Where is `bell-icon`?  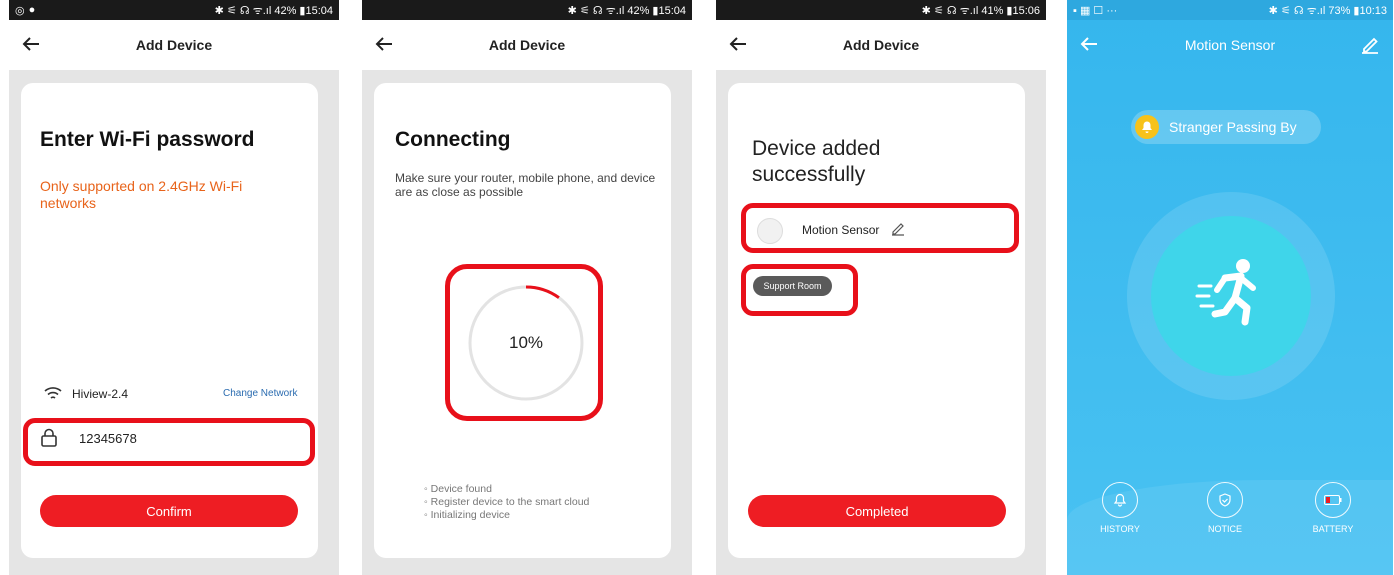 bell-icon is located at coordinates (1147, 127).